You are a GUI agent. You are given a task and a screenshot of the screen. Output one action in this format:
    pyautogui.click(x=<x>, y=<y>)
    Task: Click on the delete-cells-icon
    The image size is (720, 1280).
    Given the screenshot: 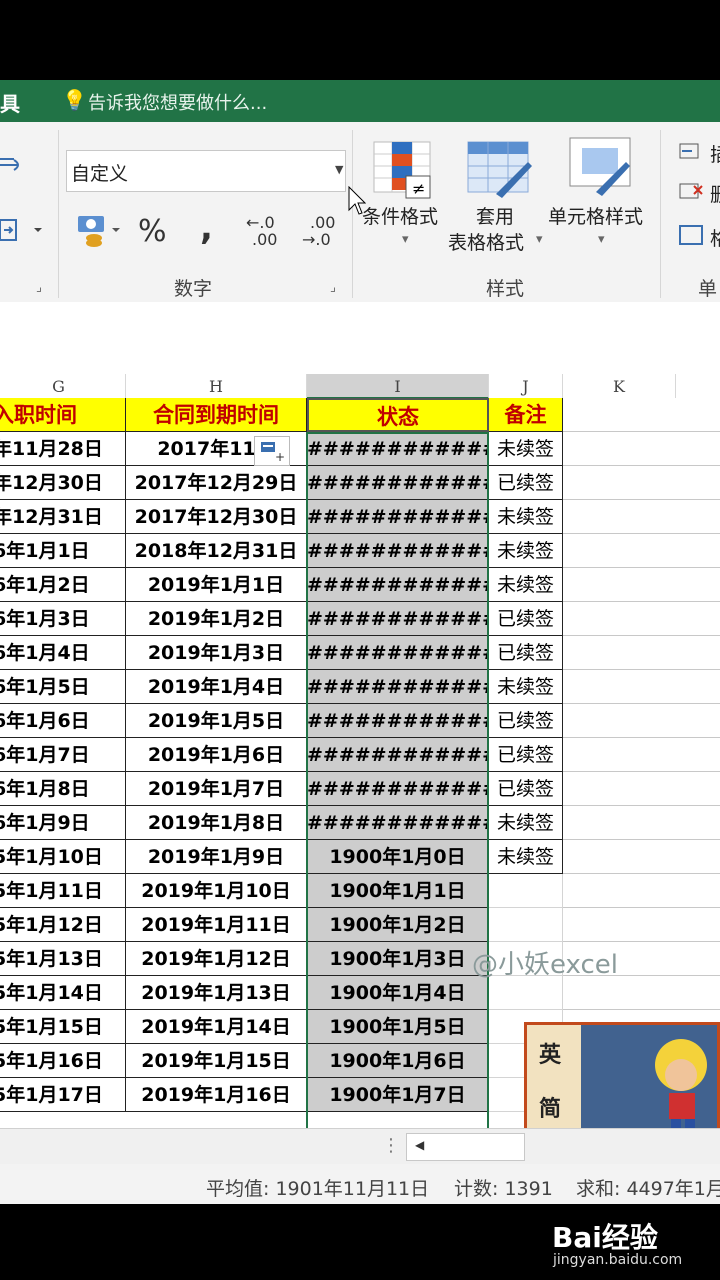 What is the action you would take?
    pyautogui.click(x=692, y=192)
    